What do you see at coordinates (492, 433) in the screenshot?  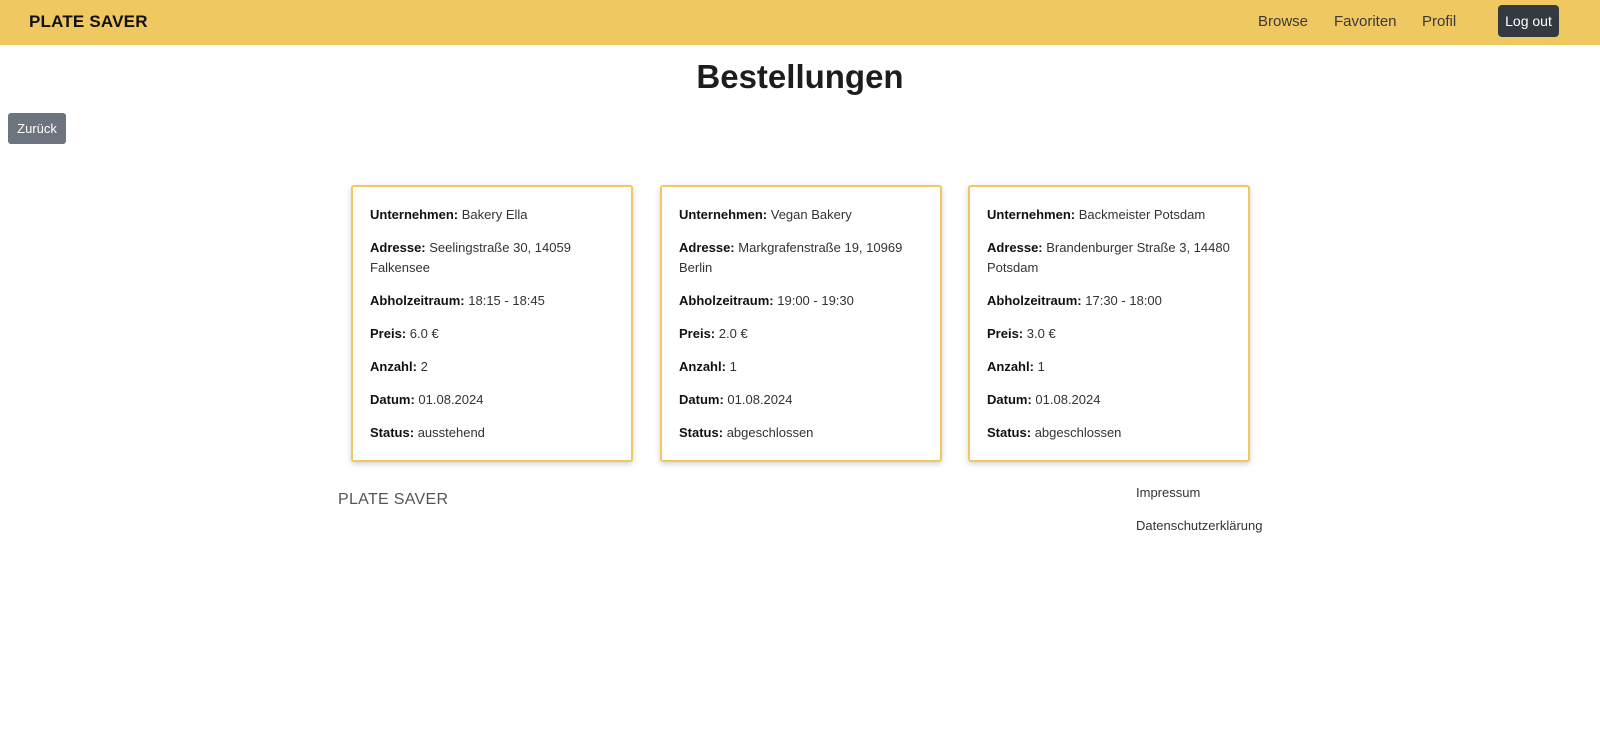 I see `order-status: Status: ausstehend` at bounding box center [492, 433].